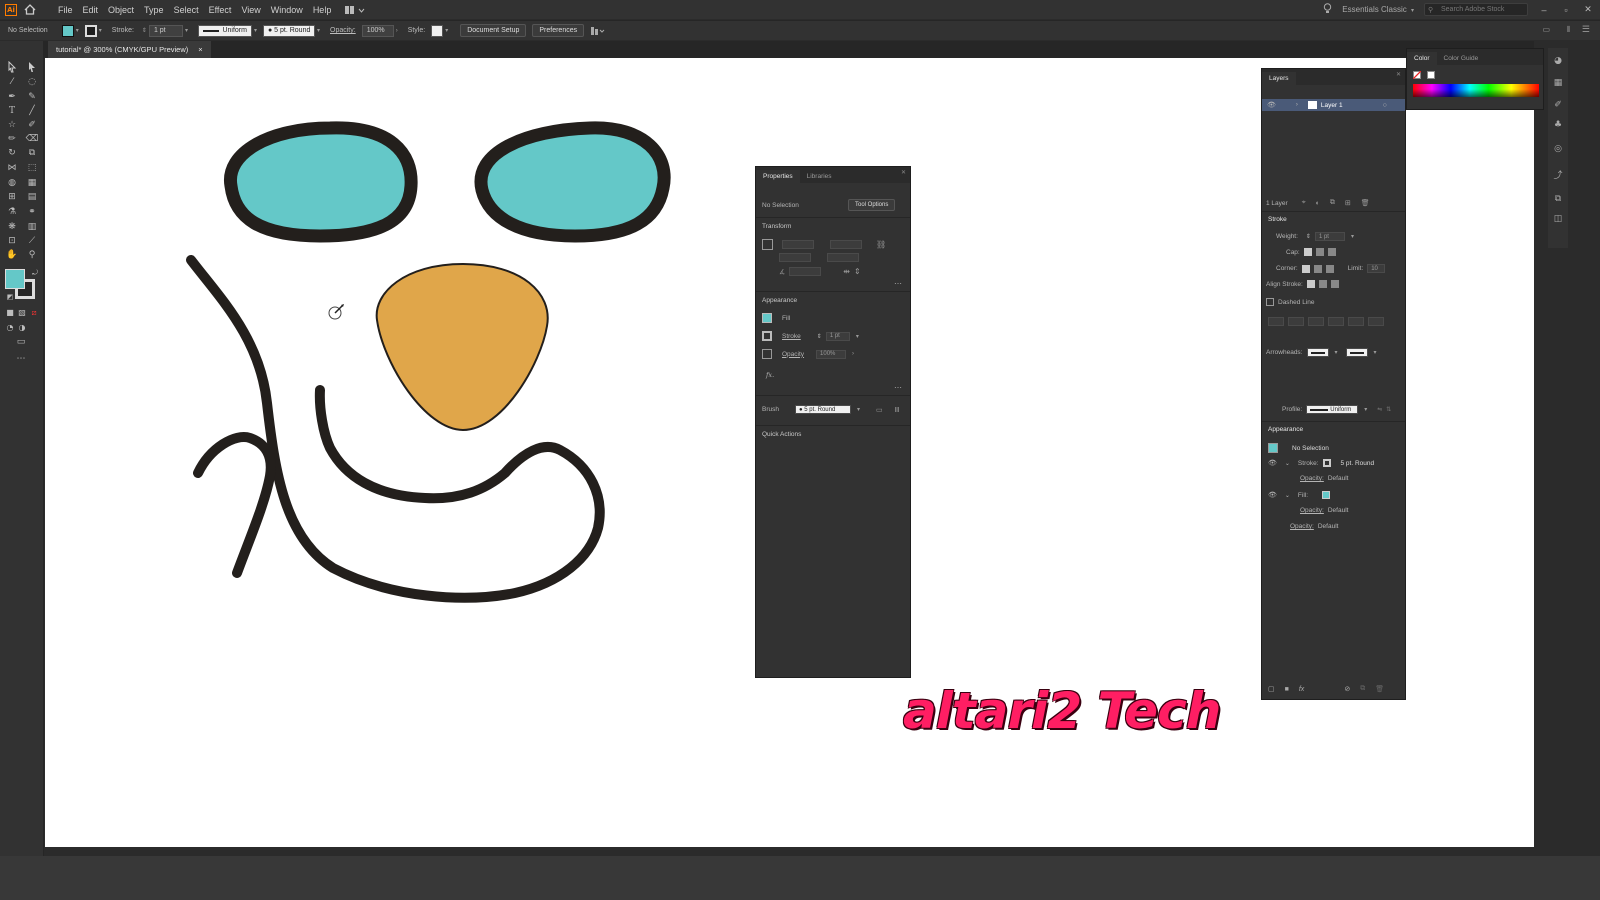  I want to click on appearance-stroke-value: 5 pt. Round, so click(1358, 463).